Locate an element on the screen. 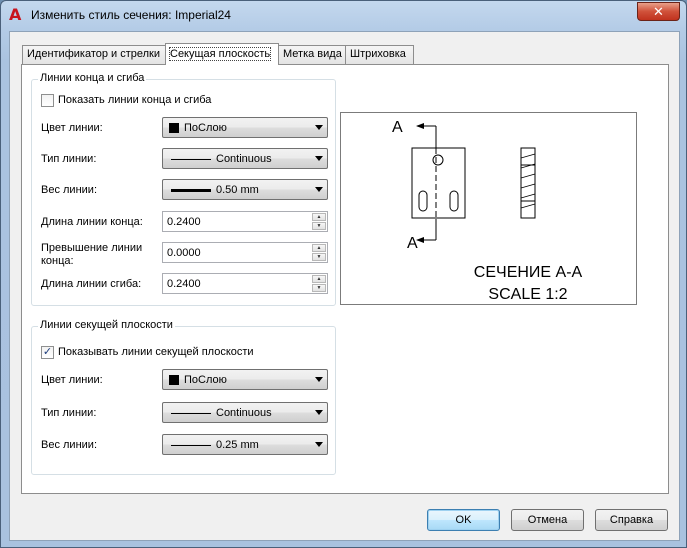  line-weight-dropdown: 0.50 mm is located at coordinates (245, 189).